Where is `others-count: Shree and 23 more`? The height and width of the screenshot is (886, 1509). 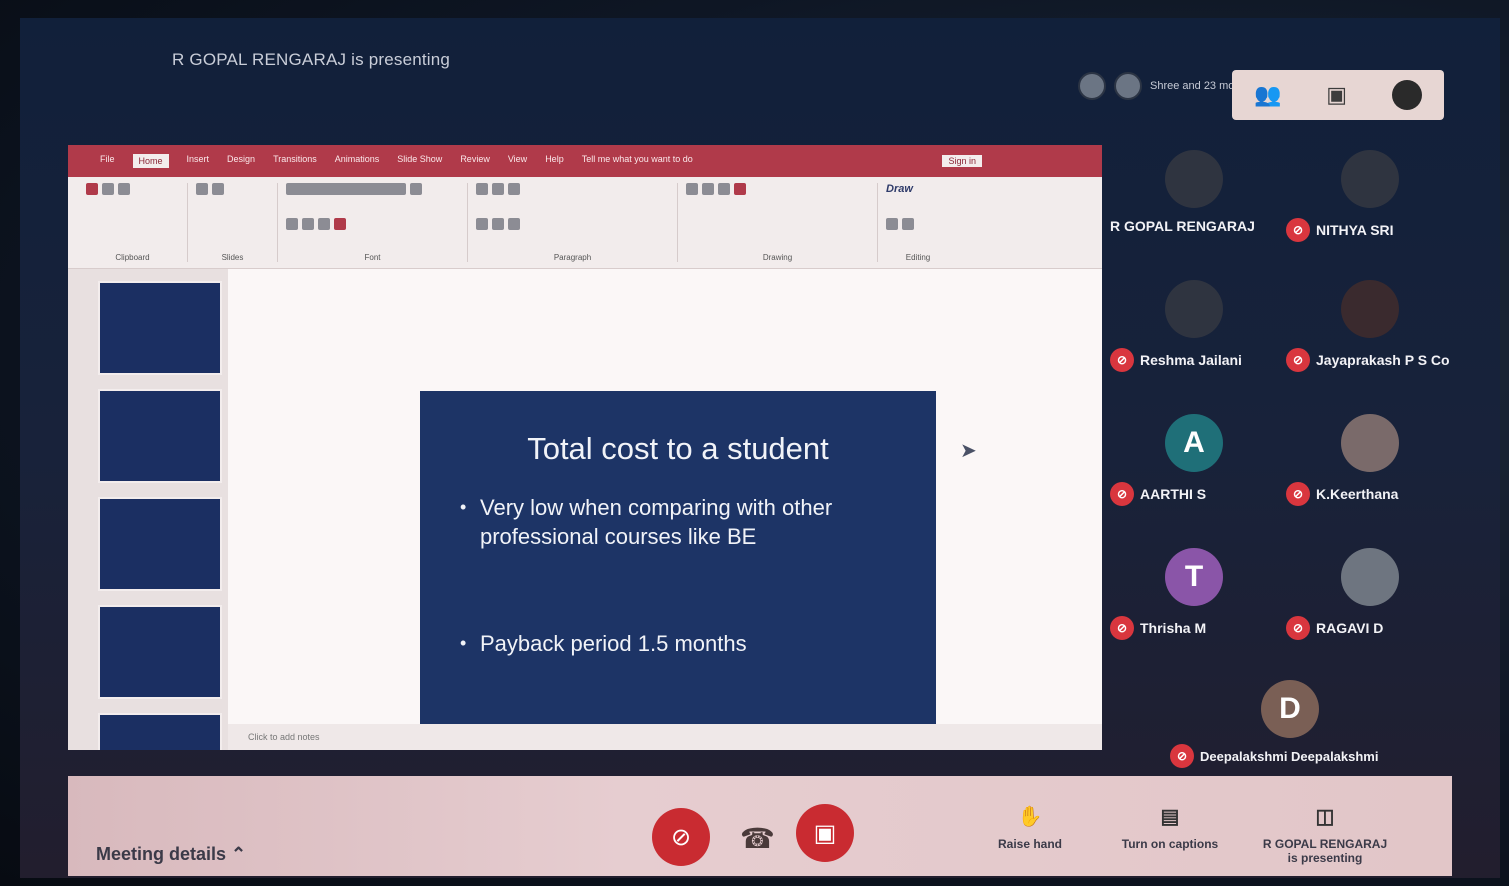
others-count: Shree and 23 more is located at coordinates (1197, 85).